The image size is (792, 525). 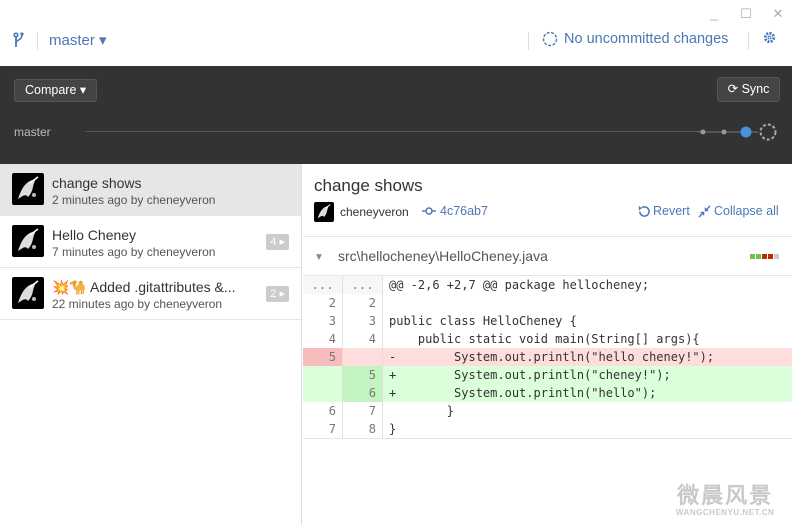 What do you see at coordinates (56, 90) in the screenshot?
I see `compare-button: Compare ▾` at bounding box center [56, 90].